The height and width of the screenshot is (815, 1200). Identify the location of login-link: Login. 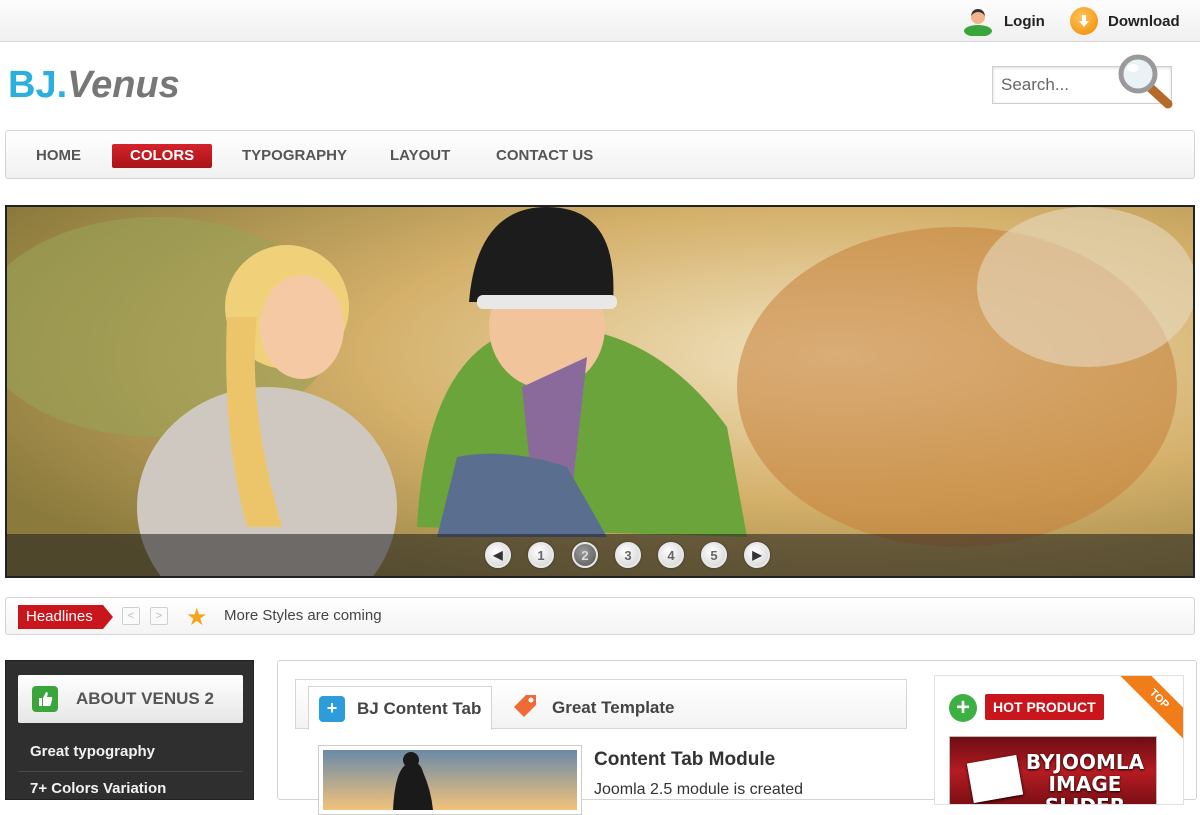
(1003, 21).